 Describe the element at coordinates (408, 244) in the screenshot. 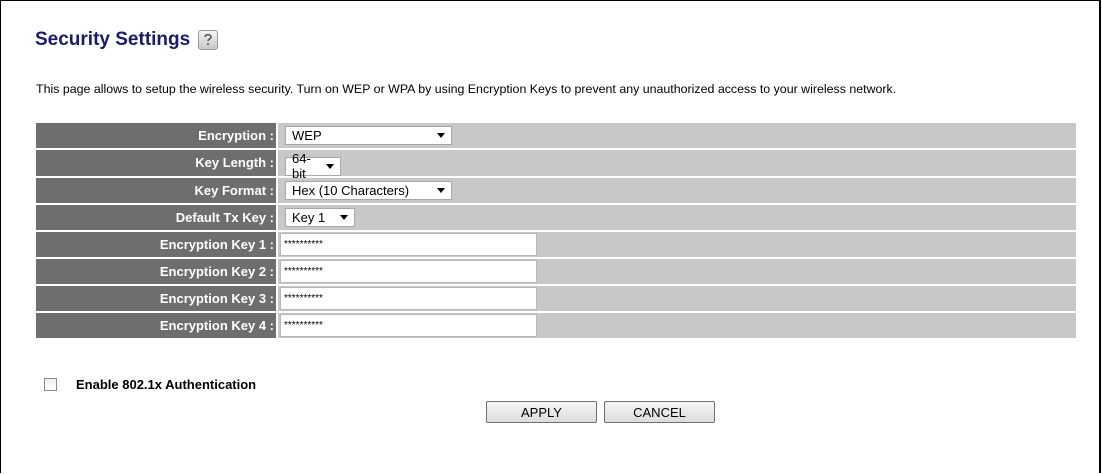

I see `encryption-key-1-input` at that location.